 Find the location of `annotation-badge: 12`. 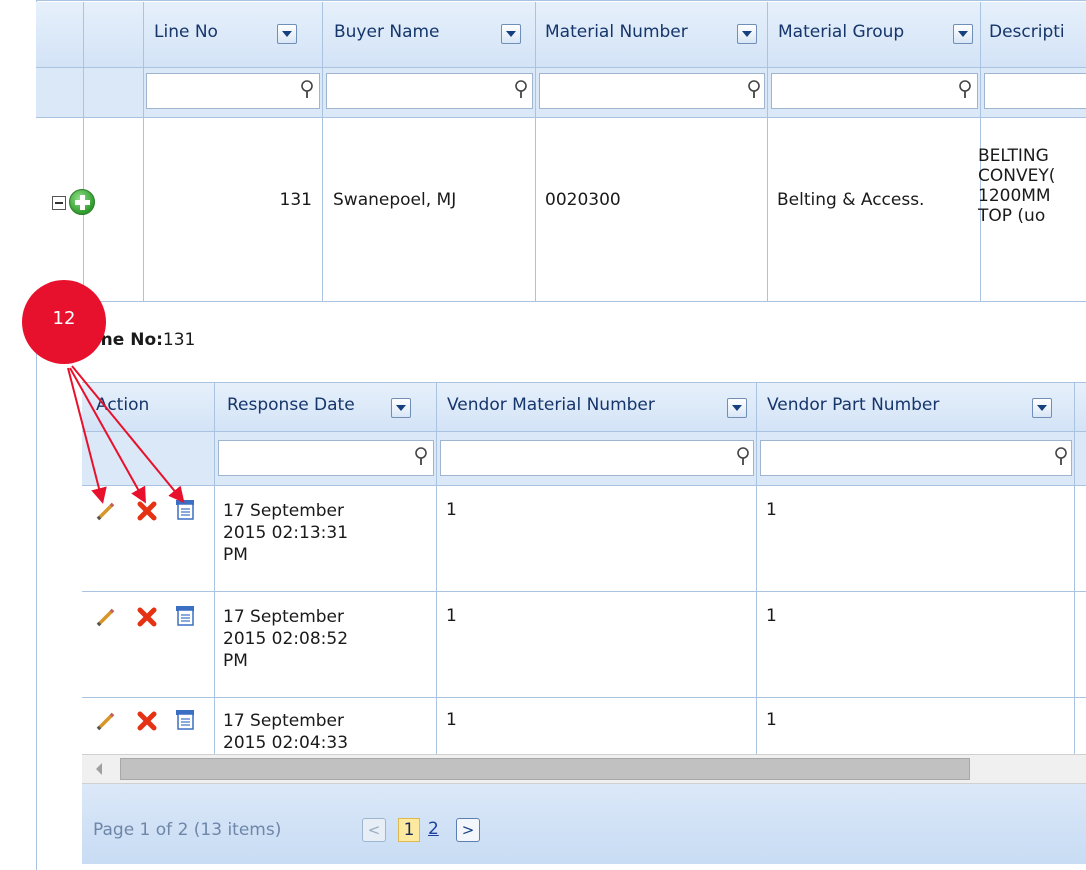

annotation-badge: 12 is located at coordinates (64, 322).